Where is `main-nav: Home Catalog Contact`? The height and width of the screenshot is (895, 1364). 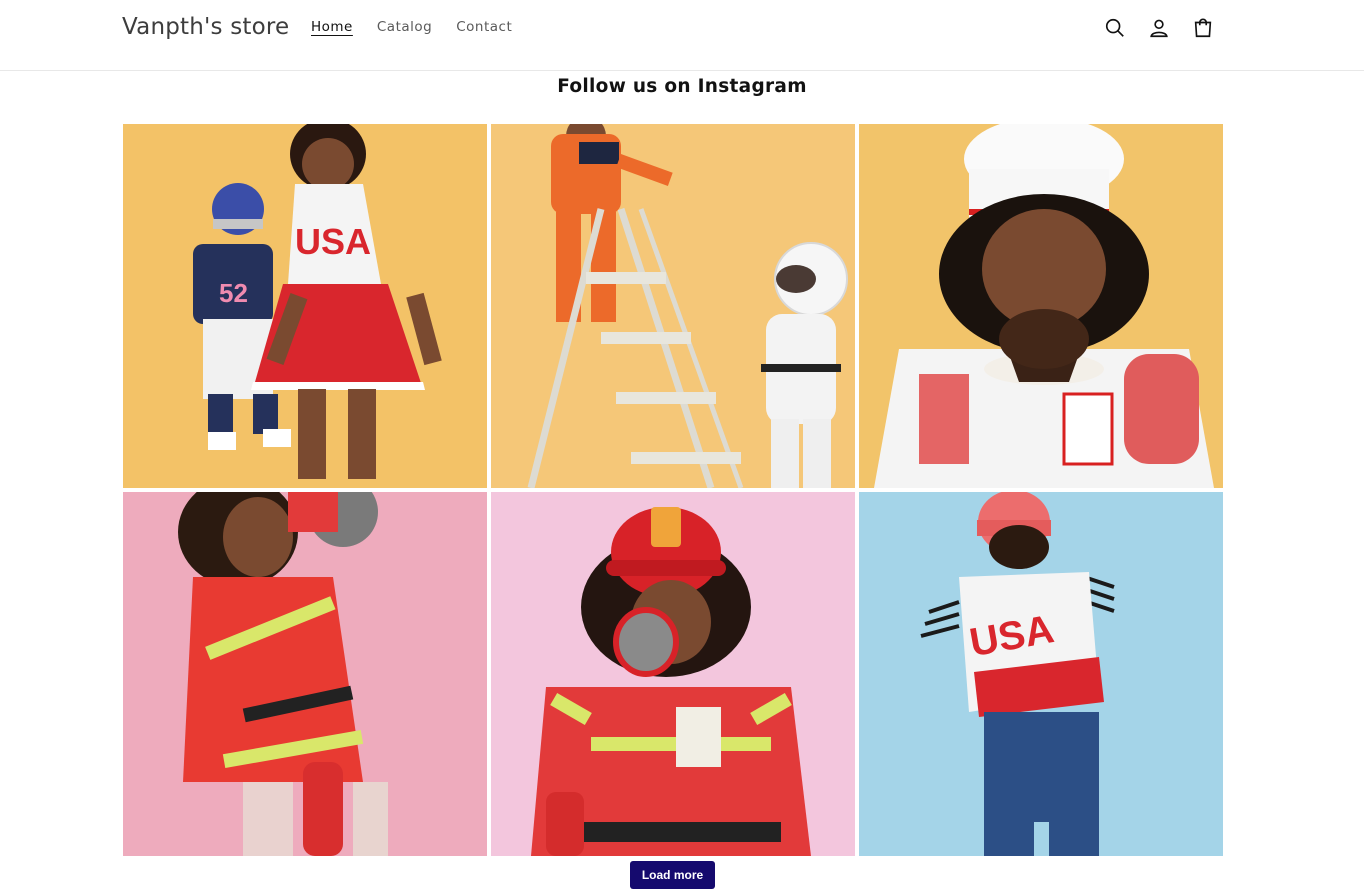 main-nav: Home Catalog Contact is located at coordinates (411, 27).